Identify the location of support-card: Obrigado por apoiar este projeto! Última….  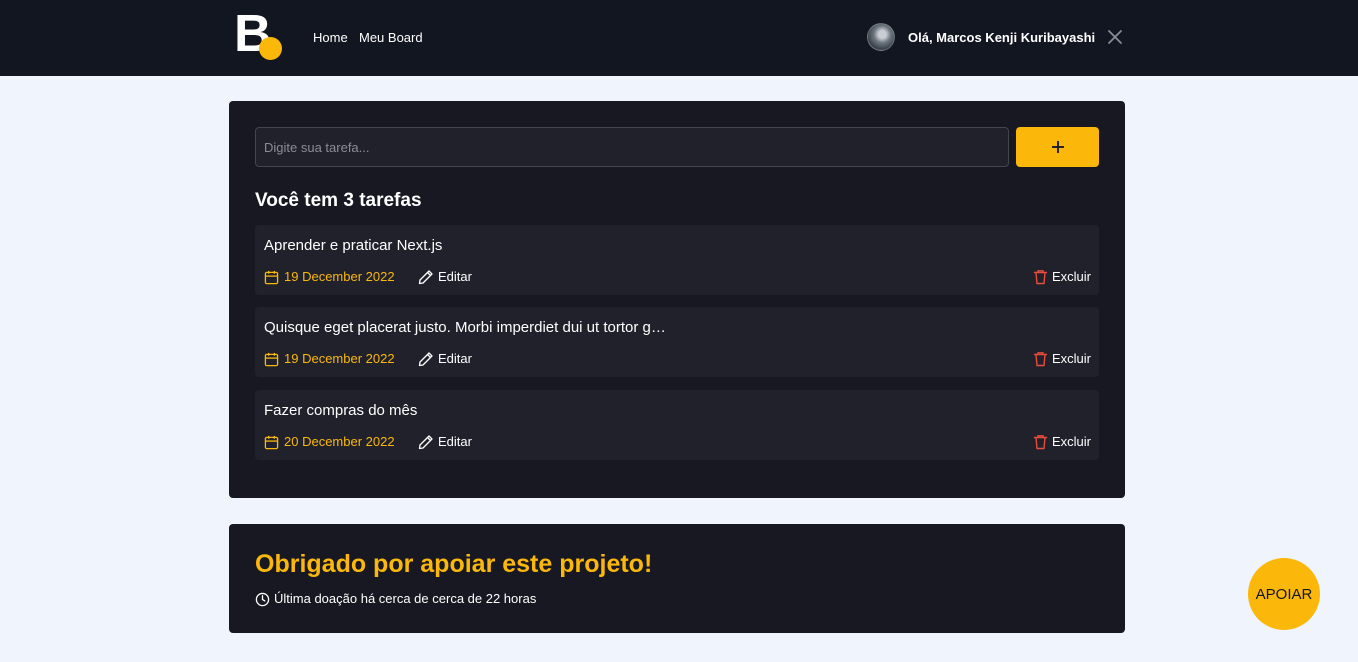
(677, 578).